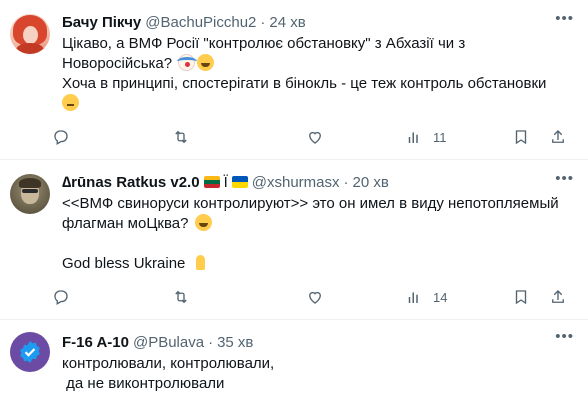 This screenshot has width=588, height=403. I want to click on timestamp: 35 хв, so click(235, 342).